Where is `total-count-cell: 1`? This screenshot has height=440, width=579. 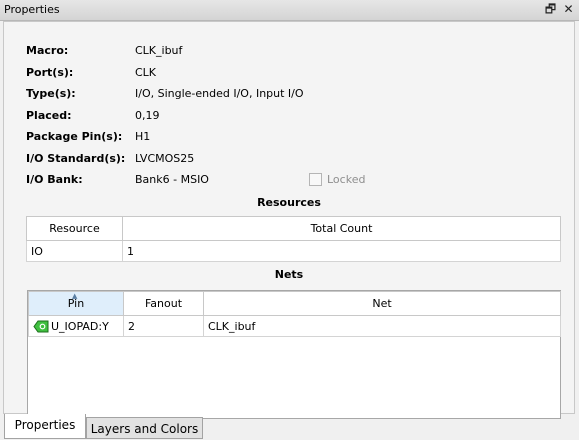 total-count-cell: 1 is located at coordinates (341, 251).